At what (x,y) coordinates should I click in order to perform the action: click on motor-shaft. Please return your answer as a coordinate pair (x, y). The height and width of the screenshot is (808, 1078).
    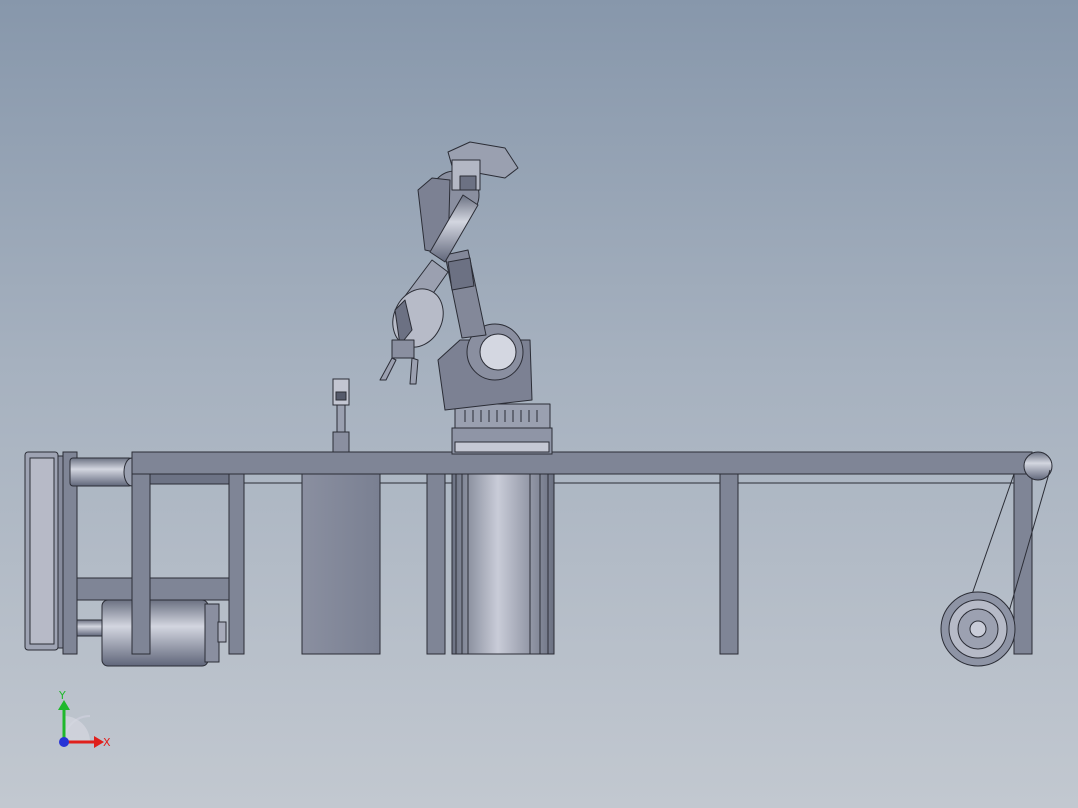
    Looking at the image, I should click on (91, 628).